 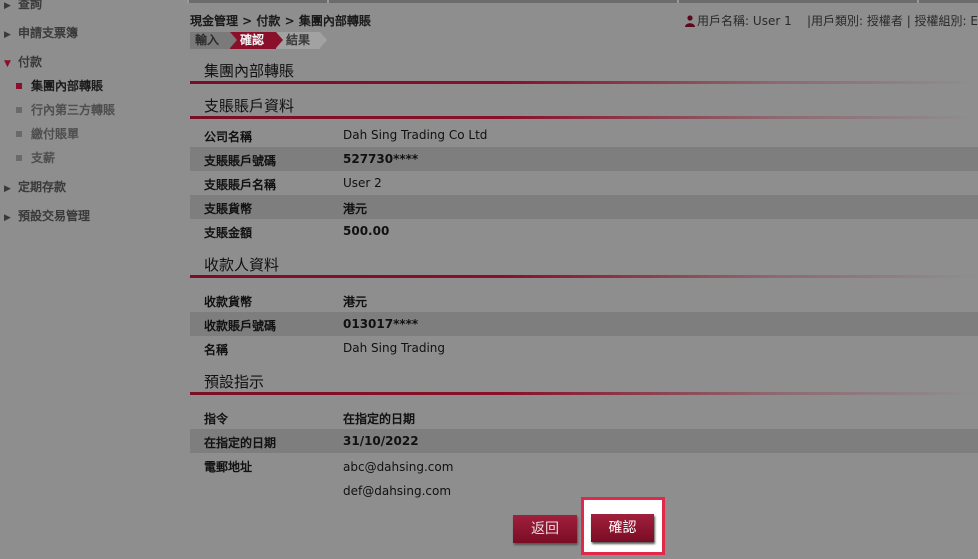 What do you see at coordinates (394, 348) in the screenshot?
I see `field-value: Dah Sing Trading` at bounding box center [394, 348].